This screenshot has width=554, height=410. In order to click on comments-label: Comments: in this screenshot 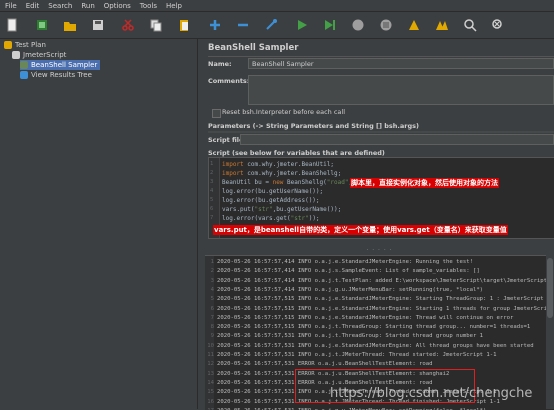, I will do `click(229, 81)`.